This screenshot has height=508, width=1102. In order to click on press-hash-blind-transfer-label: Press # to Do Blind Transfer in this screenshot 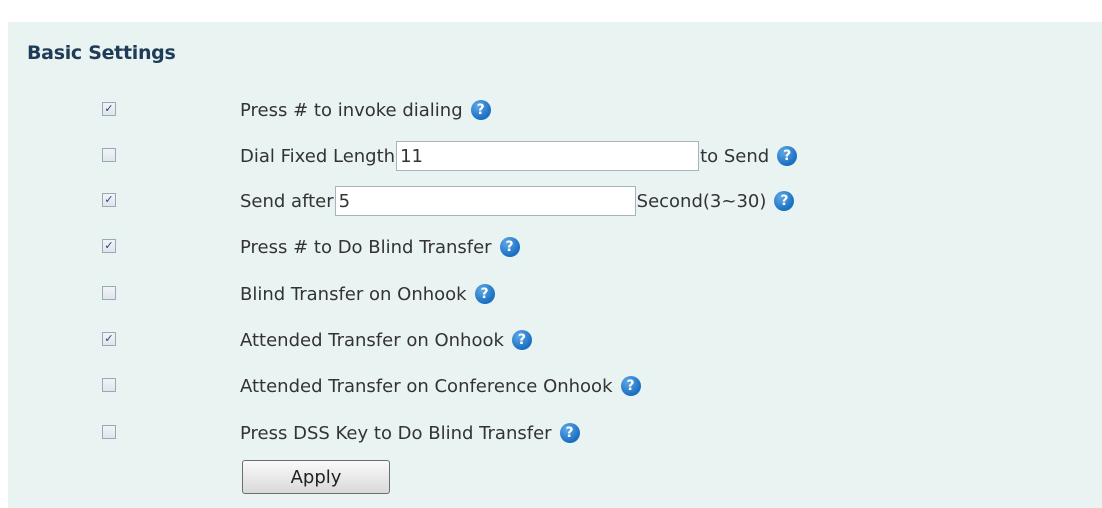, I will do `click(366, 247)`.